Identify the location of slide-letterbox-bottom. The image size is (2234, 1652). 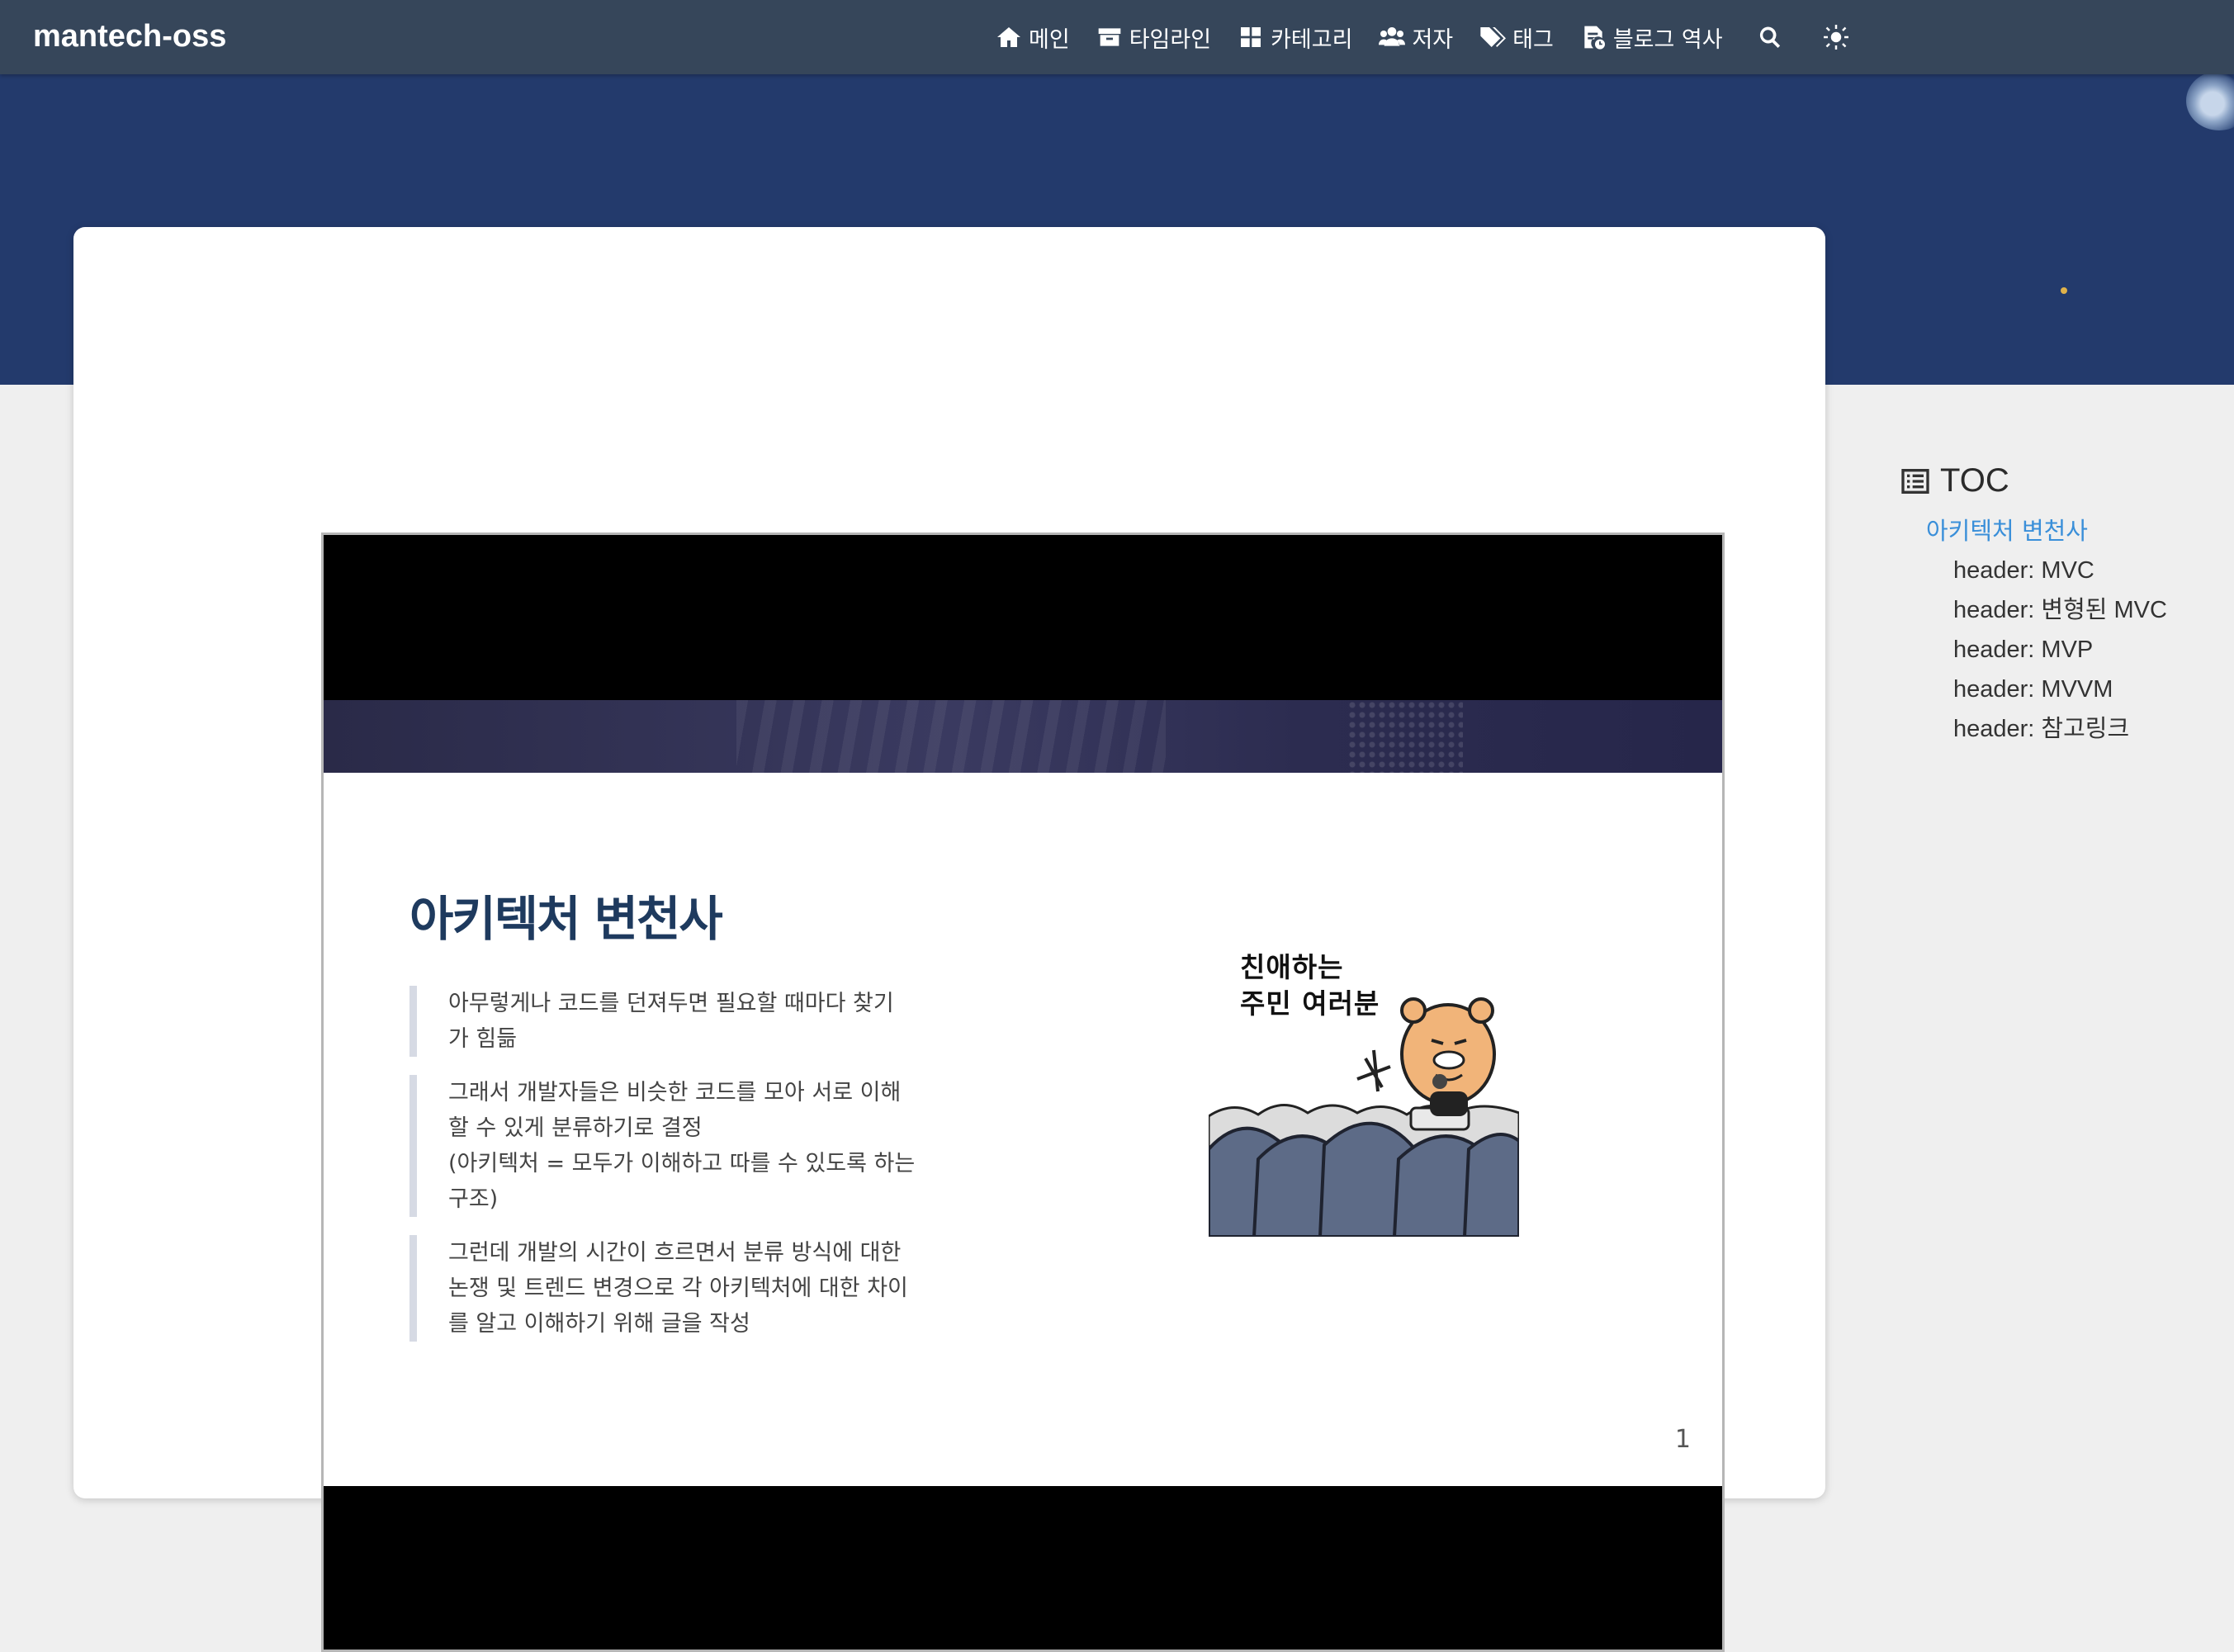
(1023, 1568).